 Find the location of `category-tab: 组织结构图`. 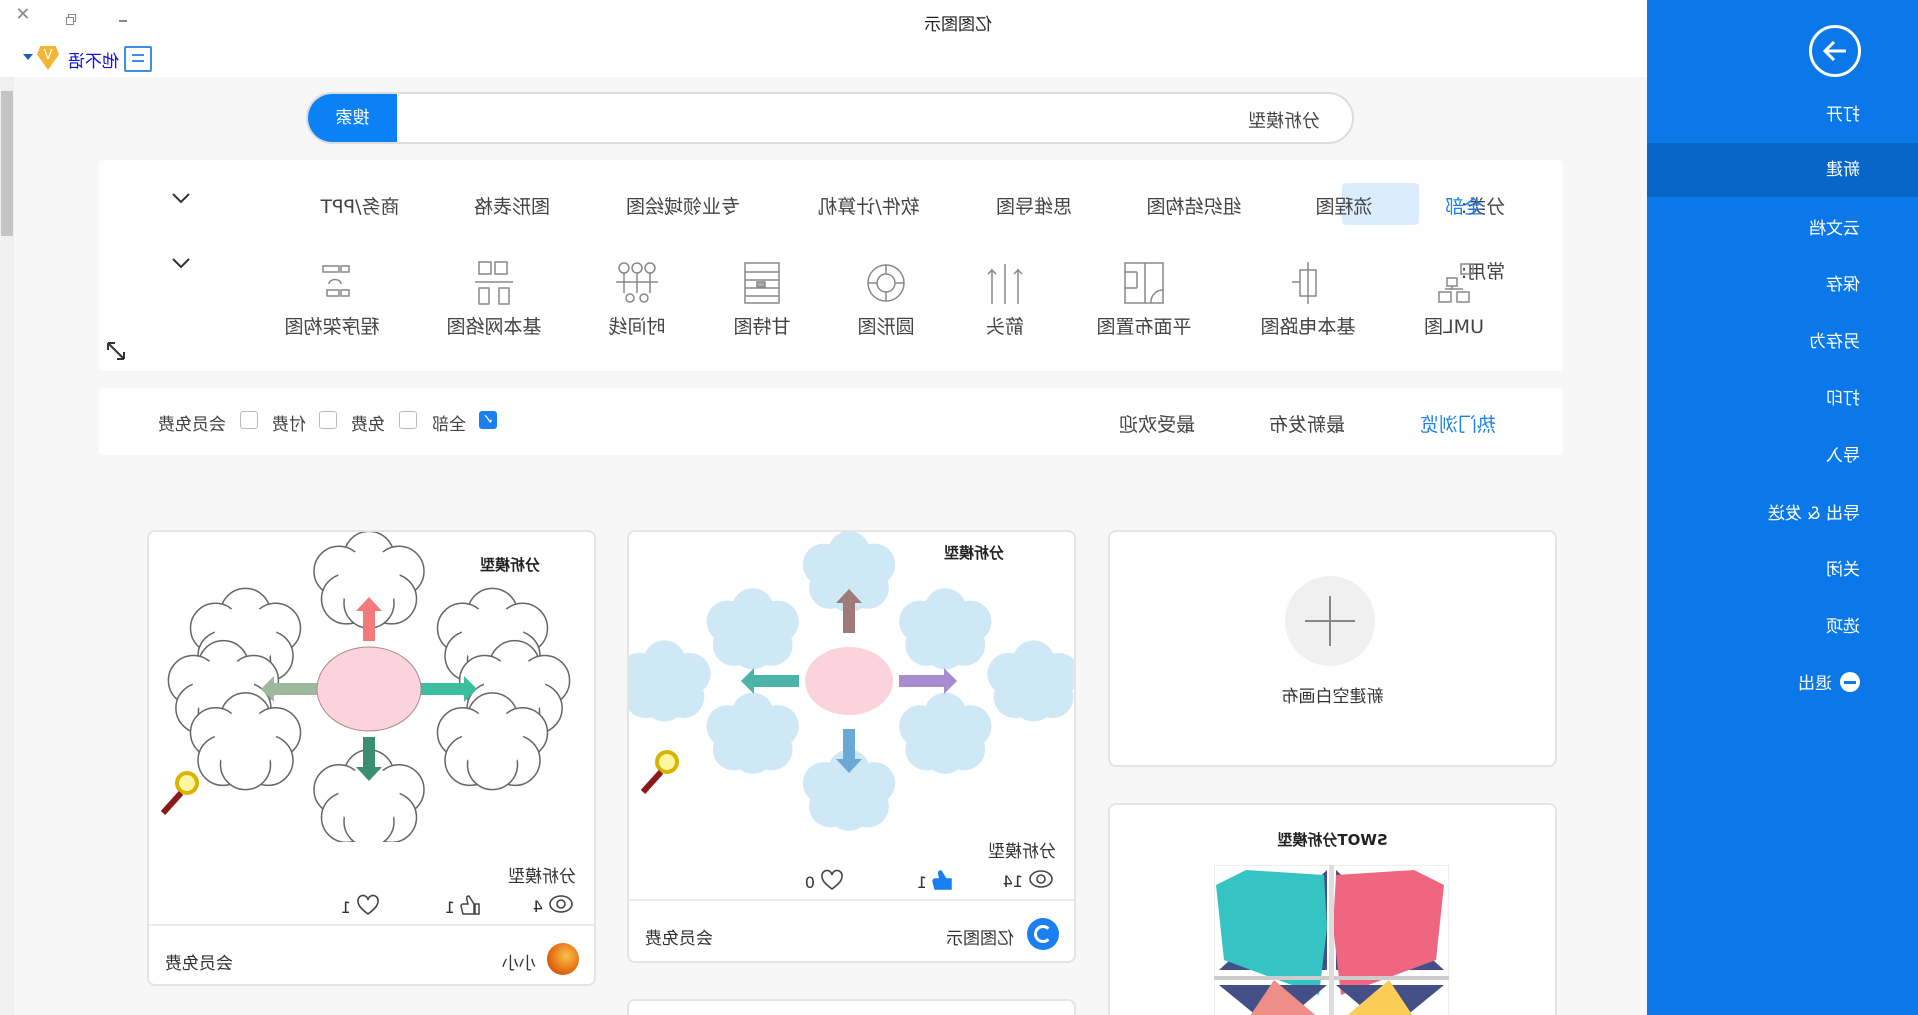

category-tab: 组织结构图 is located at coordinates (1193, 205).